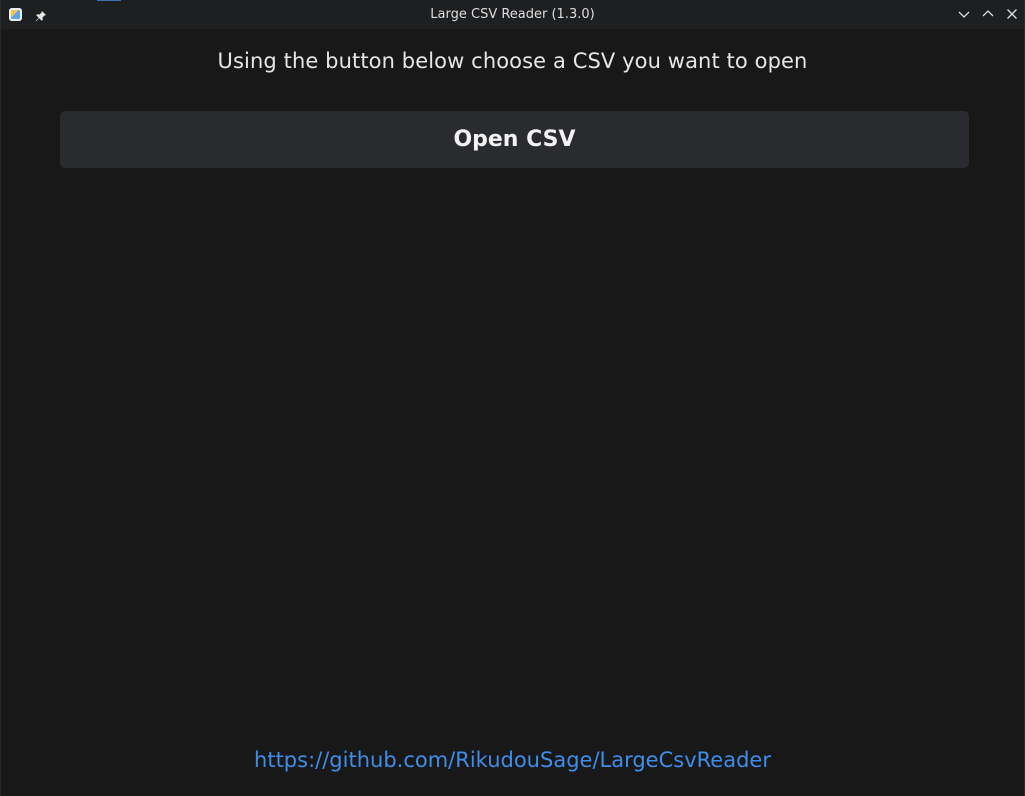 The image size is (1025, 796). I want to click on chevron-down-icon, so click(964, 14).